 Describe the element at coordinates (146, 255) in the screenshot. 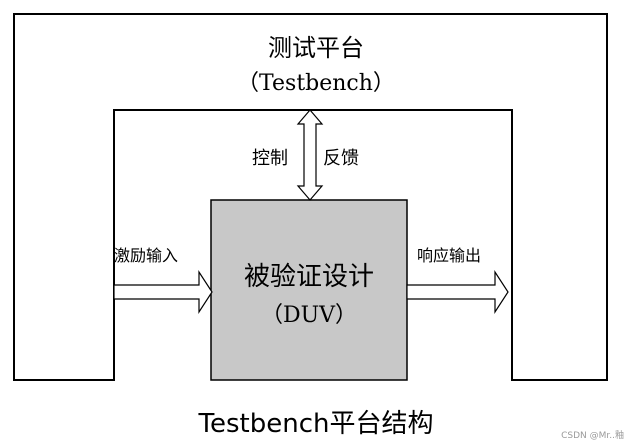

I see `stimulus-label: 激励输入` at that location.